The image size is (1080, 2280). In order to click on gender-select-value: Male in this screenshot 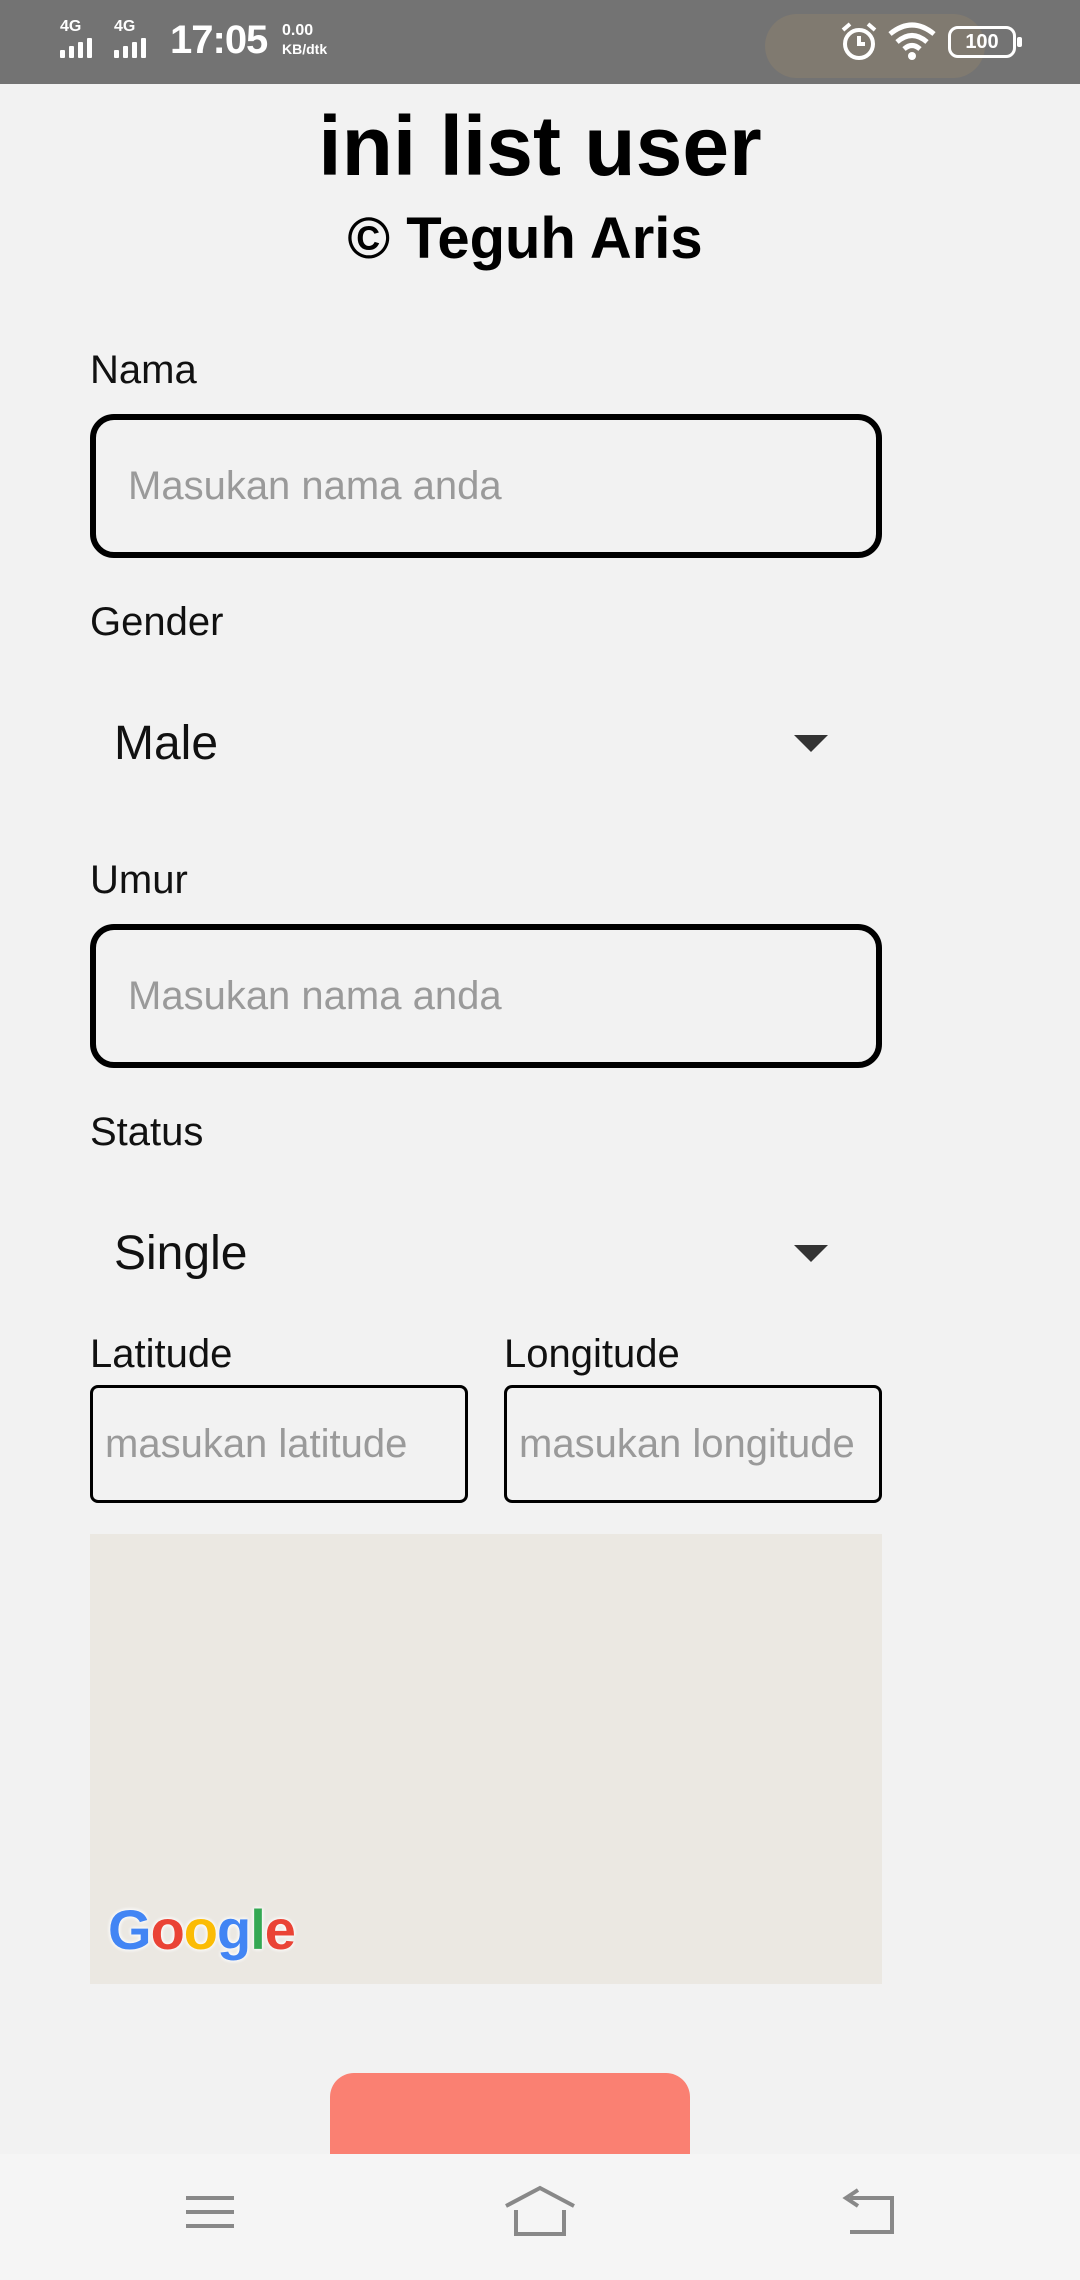, I will do `click(166, 743)`.